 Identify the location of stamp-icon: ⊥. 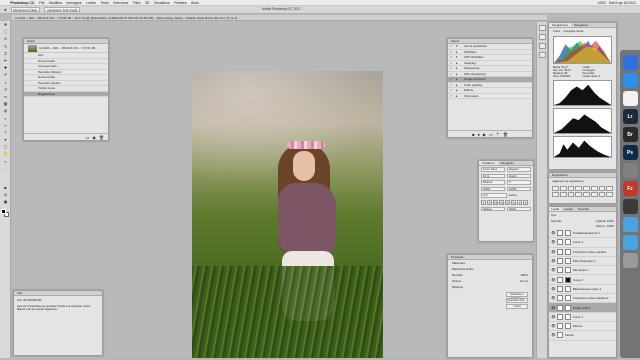
(5, 82).